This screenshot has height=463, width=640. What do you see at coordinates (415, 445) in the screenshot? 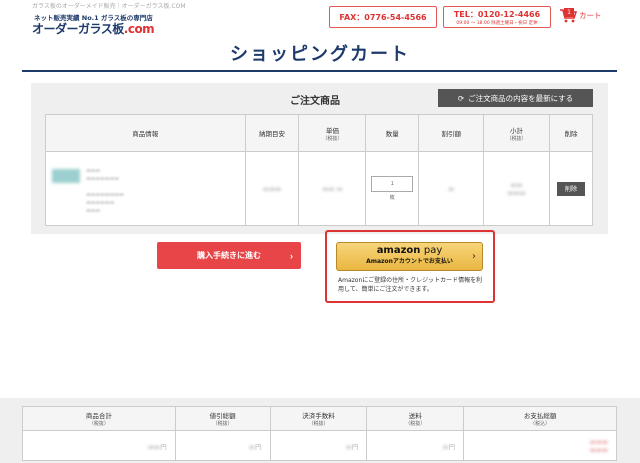
I see `shipping-cell: ▬円` at bounding box center [415, 445].